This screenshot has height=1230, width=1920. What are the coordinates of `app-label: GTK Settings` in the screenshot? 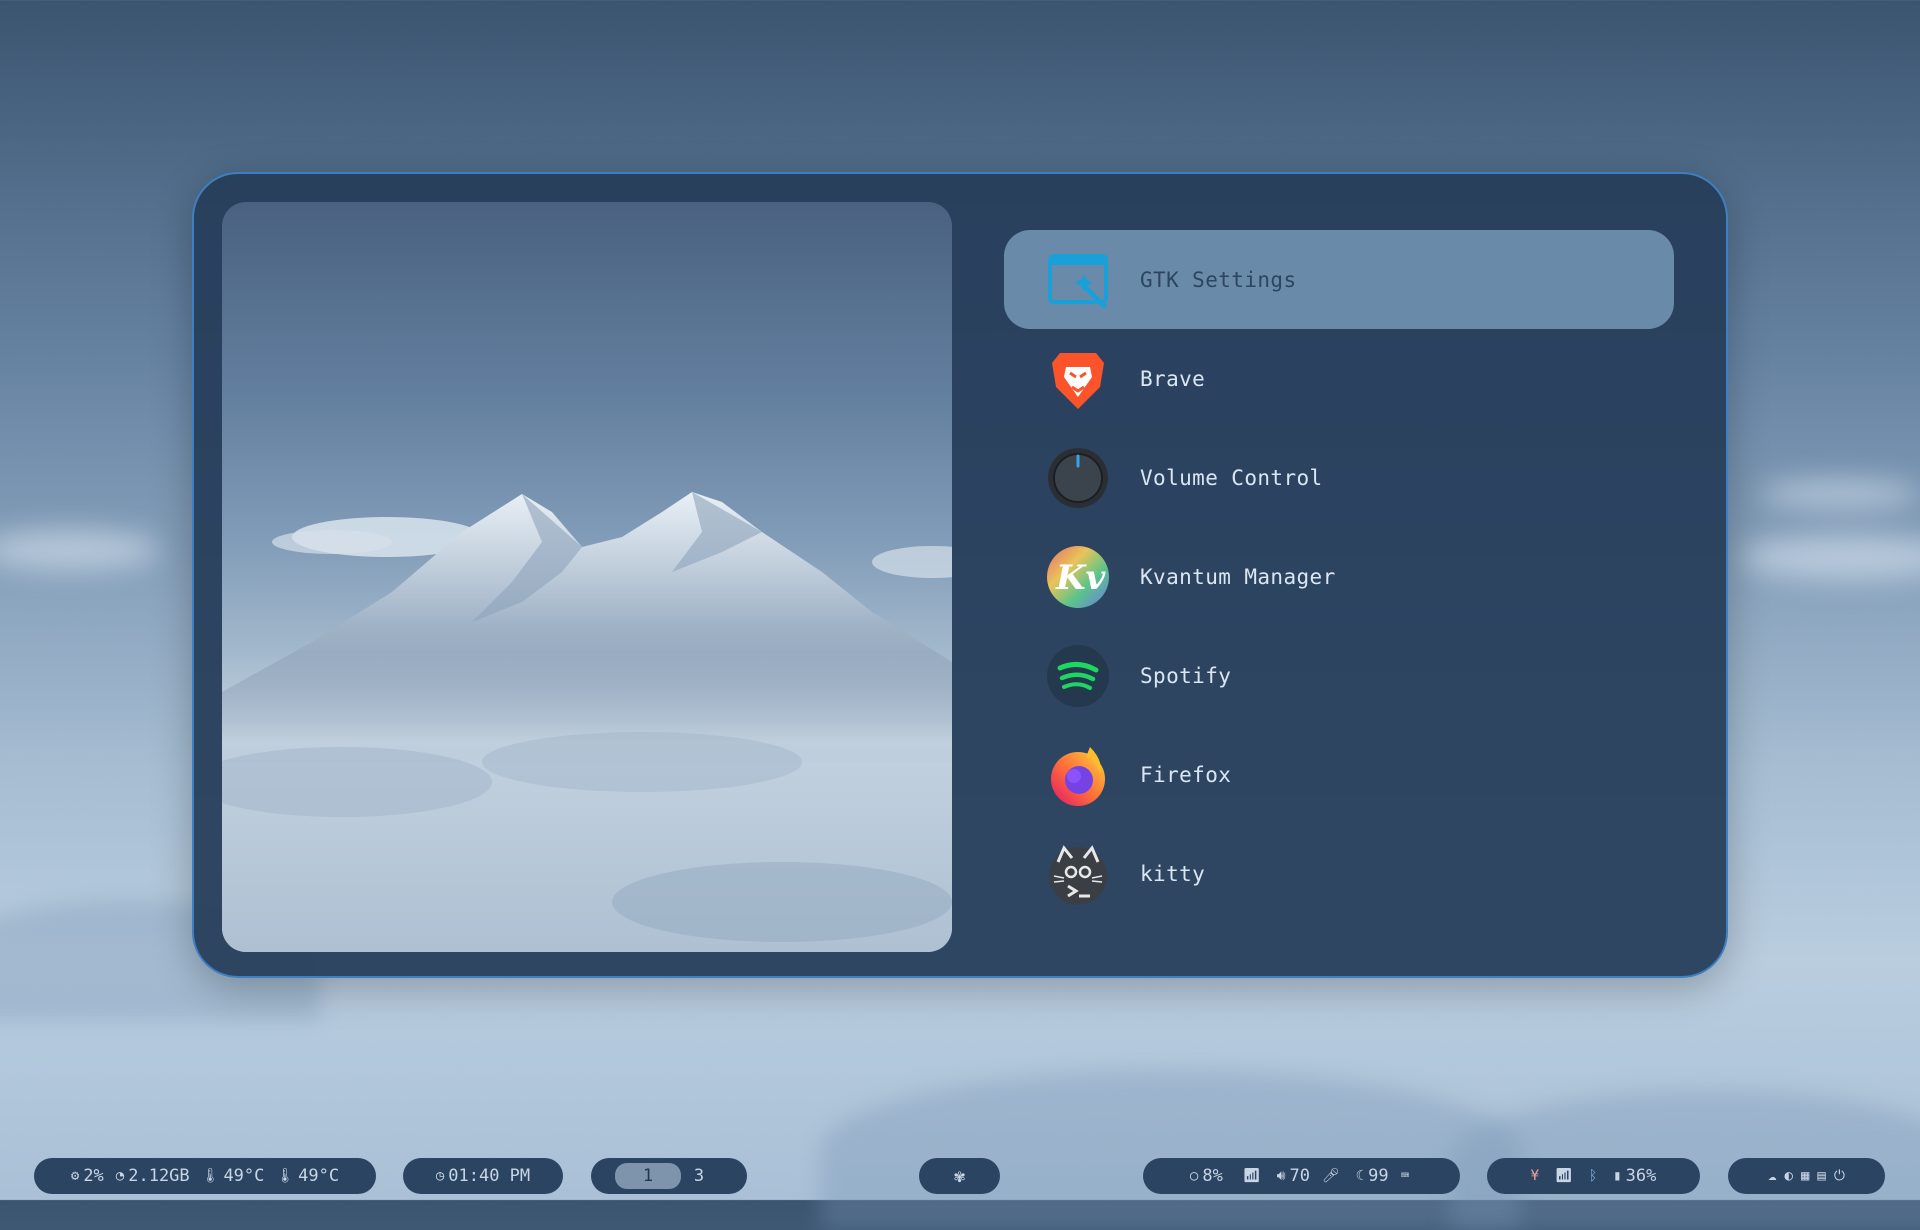 It's located at (1218, 279).